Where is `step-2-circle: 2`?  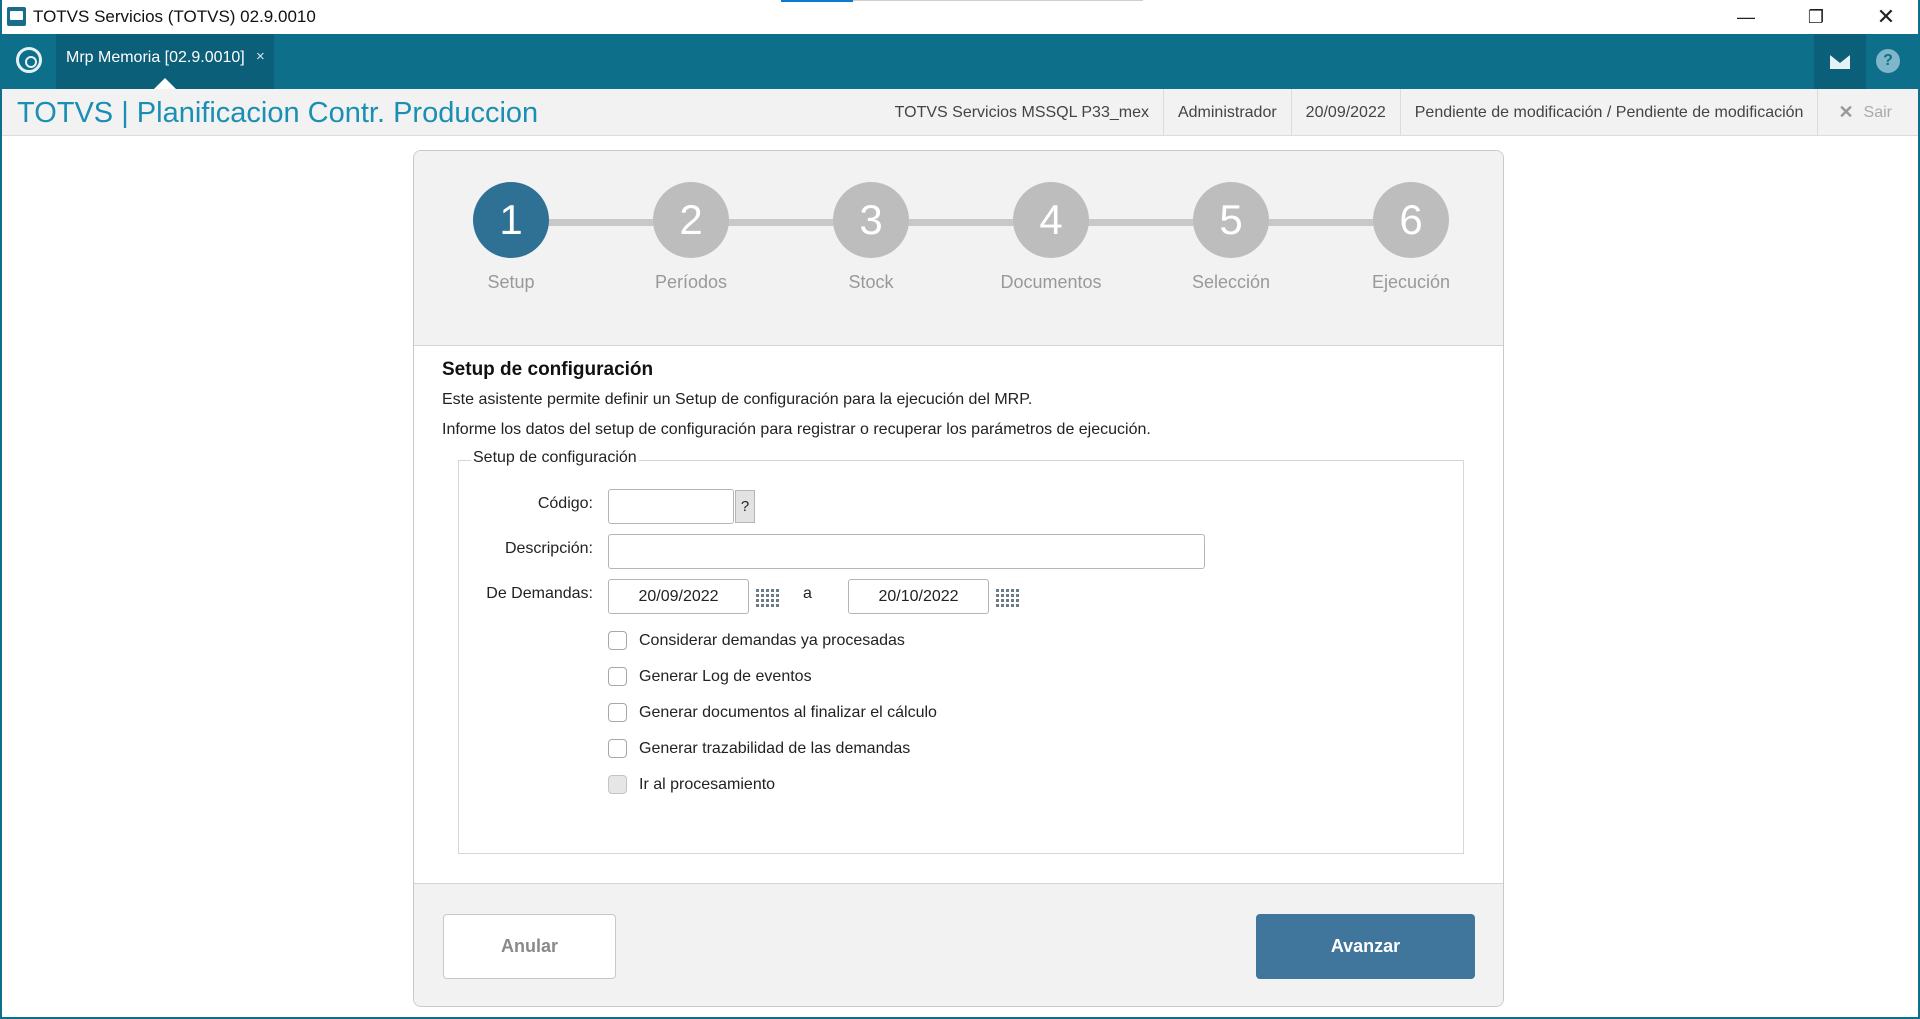 step-2-circle: 2 is located at coordinates (691, 220).